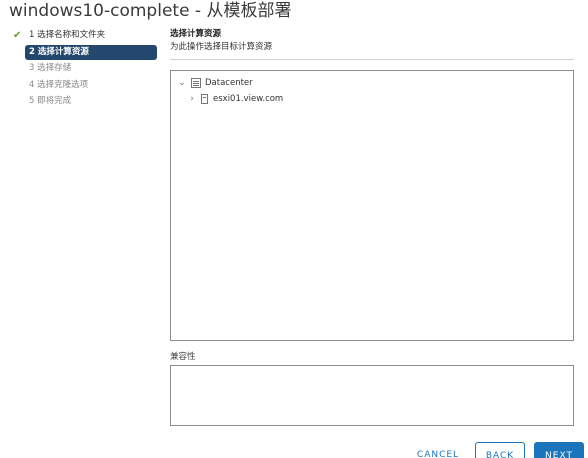 This screenshot has height=458, width=588. What do you see at coordinates (500, 450) in the screenshot?
I see `back-button: BACK` at bounding box center [500, 450].